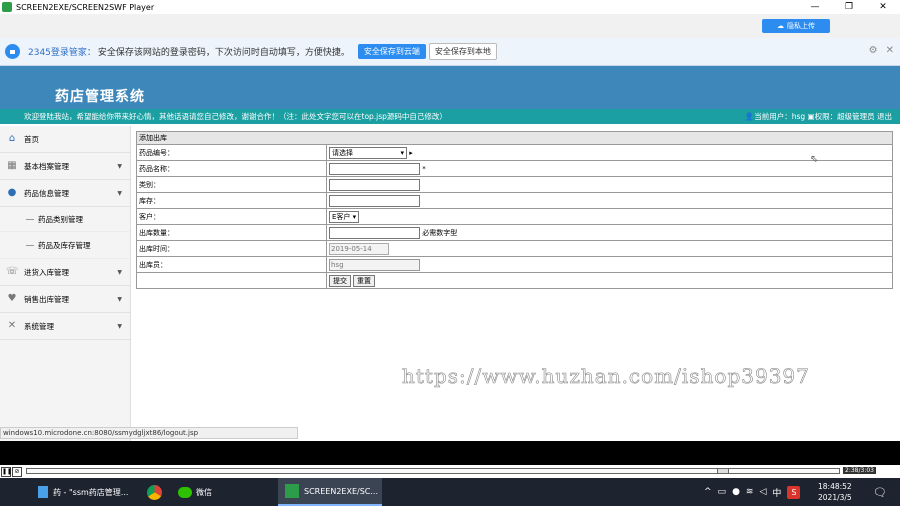 The image size is (900, 506). I want to click on site-header: 药店管理系统, so click(450, 87).